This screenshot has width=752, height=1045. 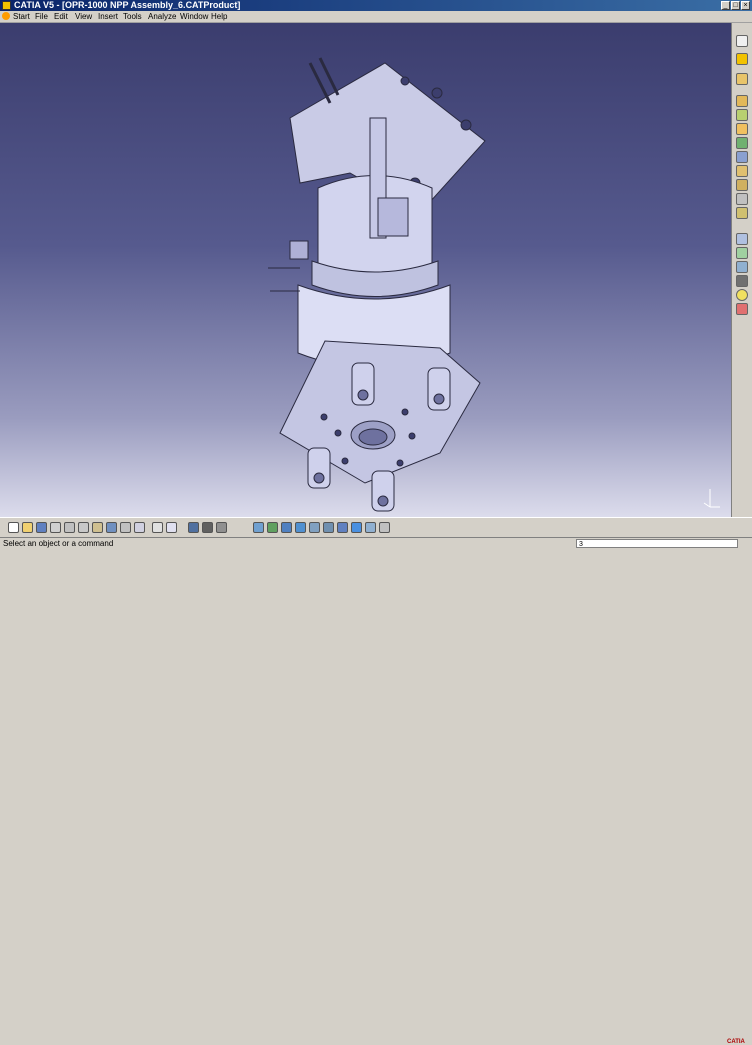 I want to click on formula-icon, so click(x=157, y=527).